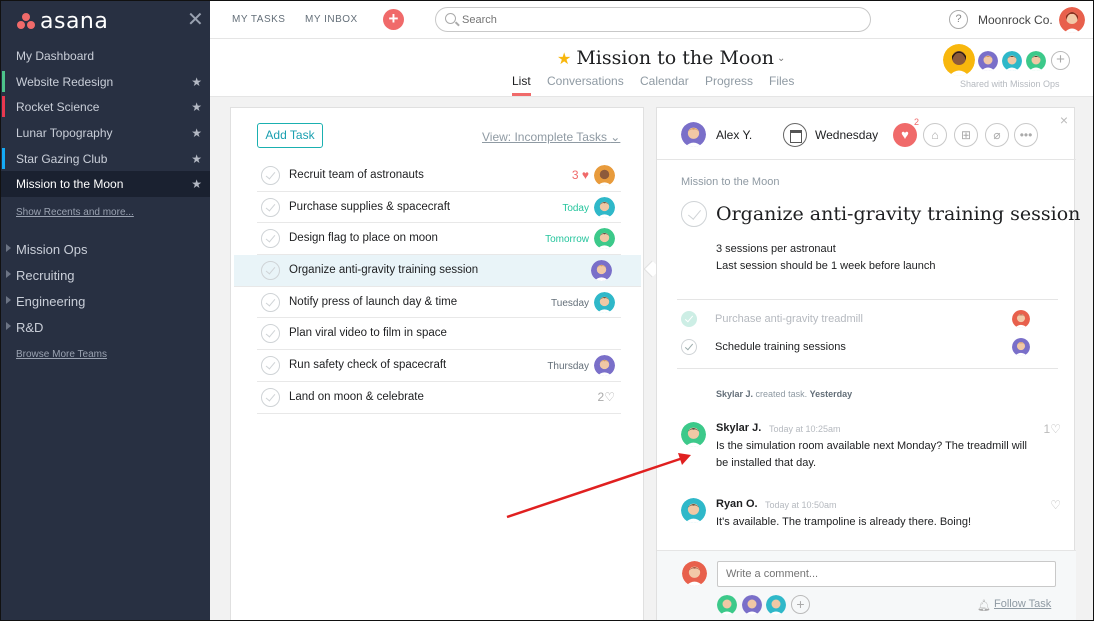 The height and width of the screenshot is (621, 1094). I want to click on sidebar-item-website-redesign: Website Redesign ★, so click(105, 82).